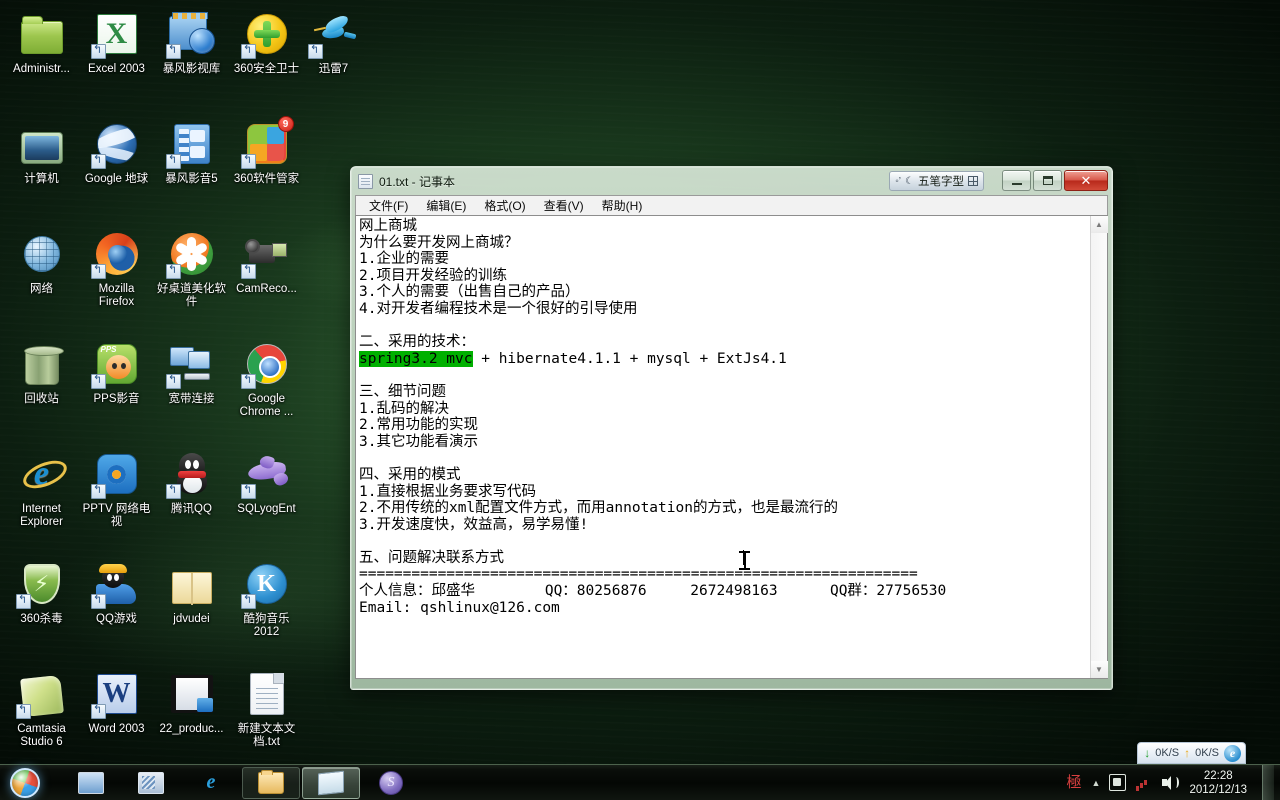  Describe the element at coordinates (333, 40) in the screenshot. I see `desktop-icon: 迅雷7` at that location.